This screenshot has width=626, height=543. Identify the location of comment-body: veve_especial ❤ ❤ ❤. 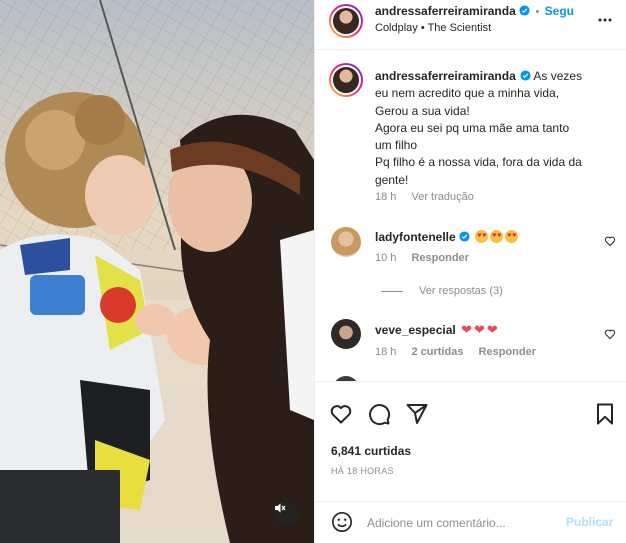
(436, 330).